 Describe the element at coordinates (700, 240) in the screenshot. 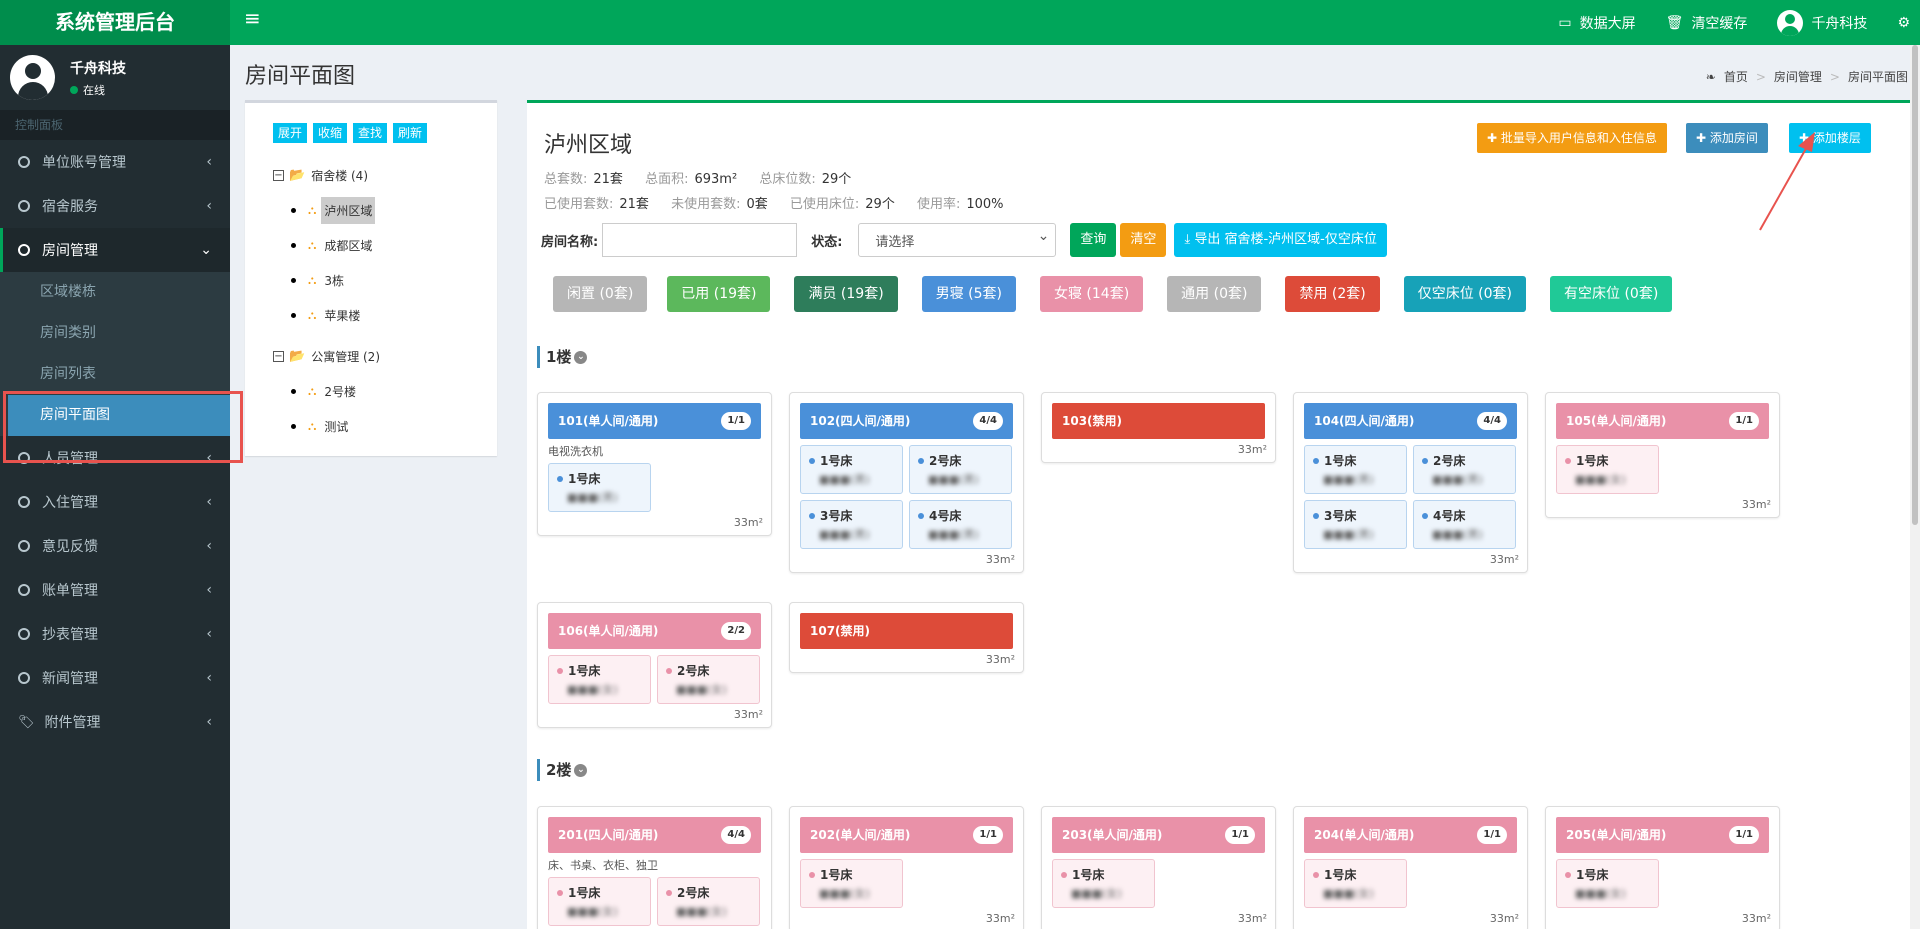

I see `room-name-input` at that location.